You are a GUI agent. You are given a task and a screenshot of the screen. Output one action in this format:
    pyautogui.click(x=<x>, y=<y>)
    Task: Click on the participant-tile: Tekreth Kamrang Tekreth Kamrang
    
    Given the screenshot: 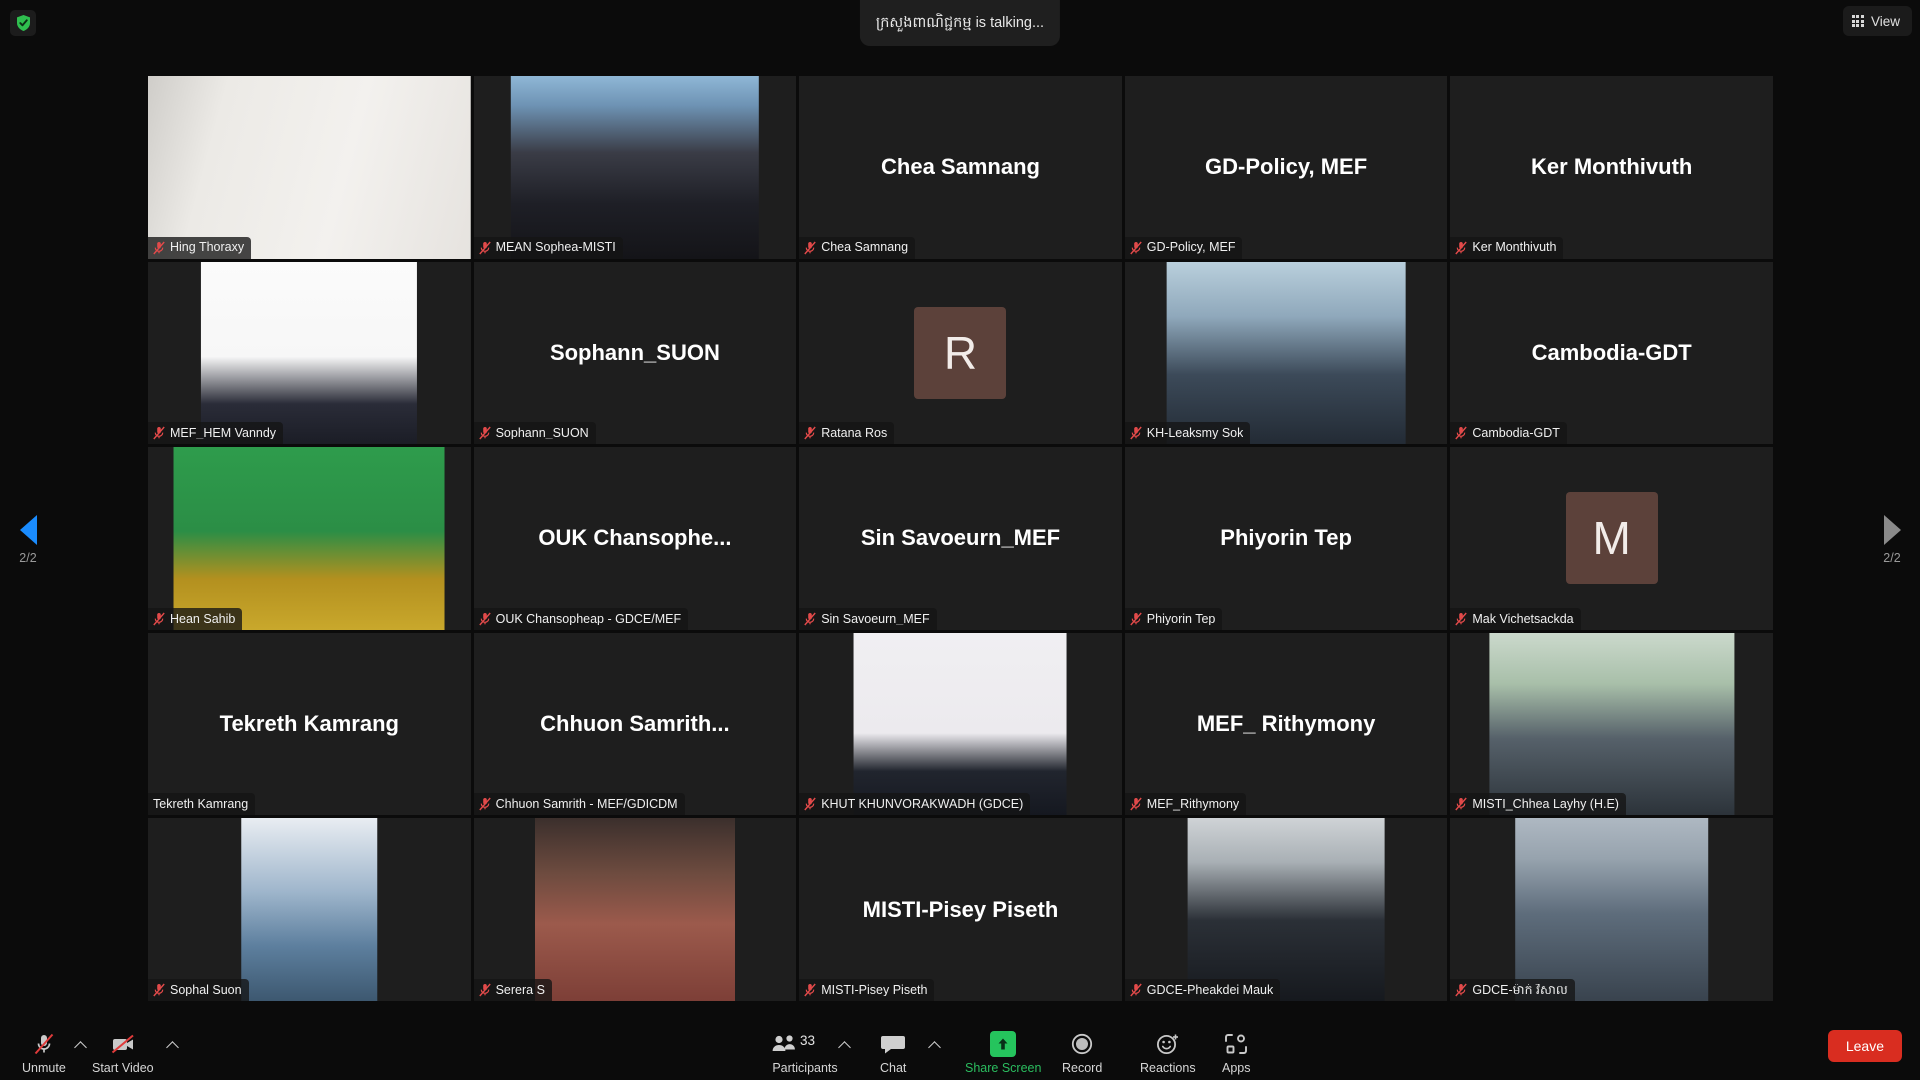 What is the action you would take?
    pyautogui.click(x=309, y=724)
    